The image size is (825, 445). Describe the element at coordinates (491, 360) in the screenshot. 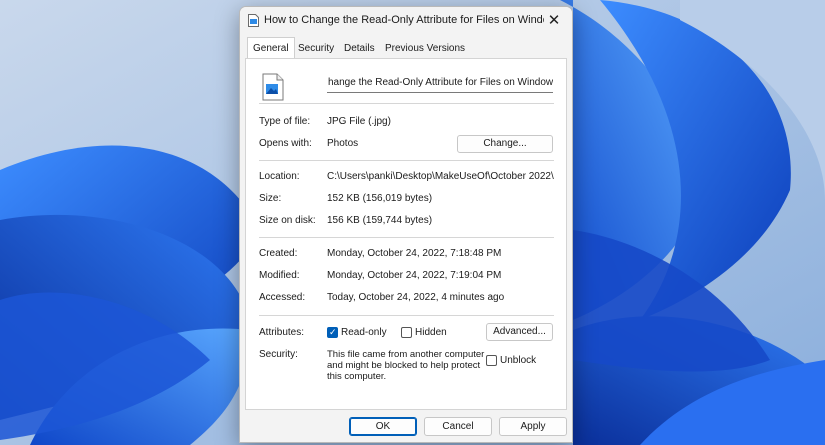

I see `unblock-checkbox` at that location.